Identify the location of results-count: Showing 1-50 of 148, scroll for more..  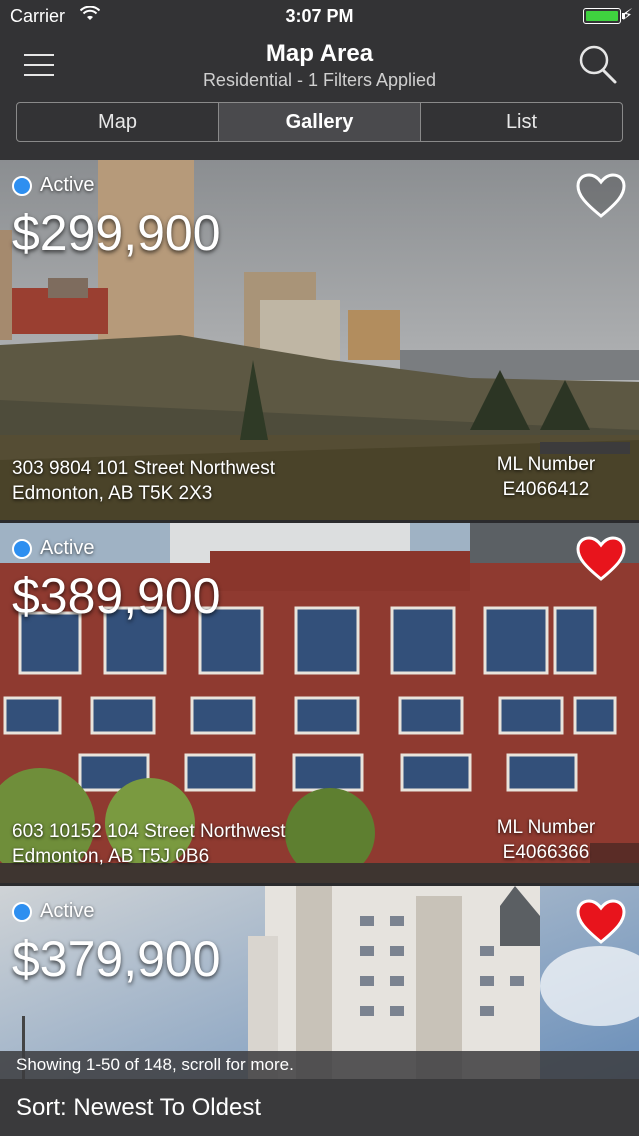
(319, 1065).